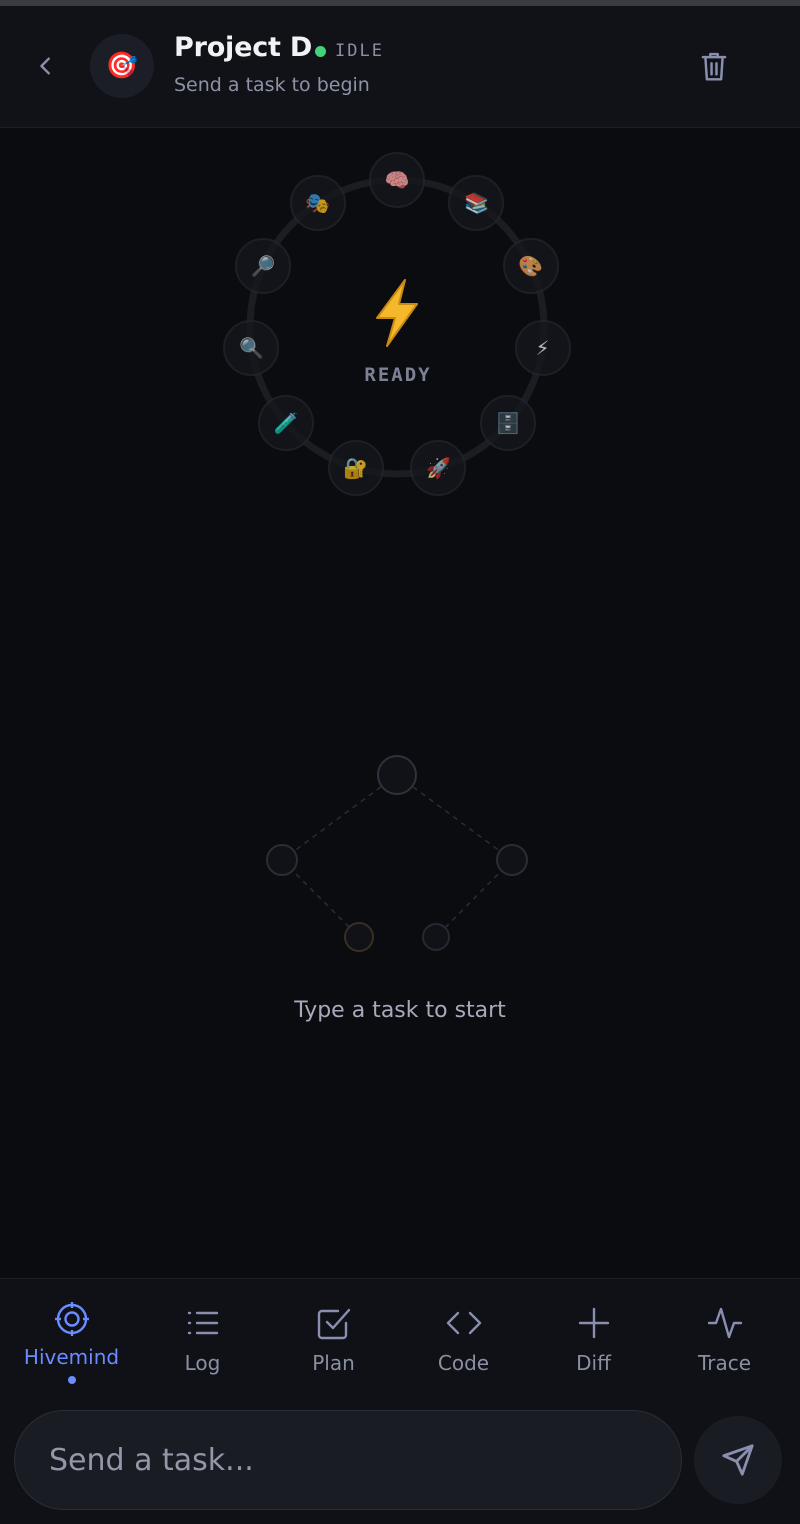 This screenshot has width=800, height=1524. Describe the element at coordinates (71, 1380) in the screenshot. I see `active-indicator` at that location.